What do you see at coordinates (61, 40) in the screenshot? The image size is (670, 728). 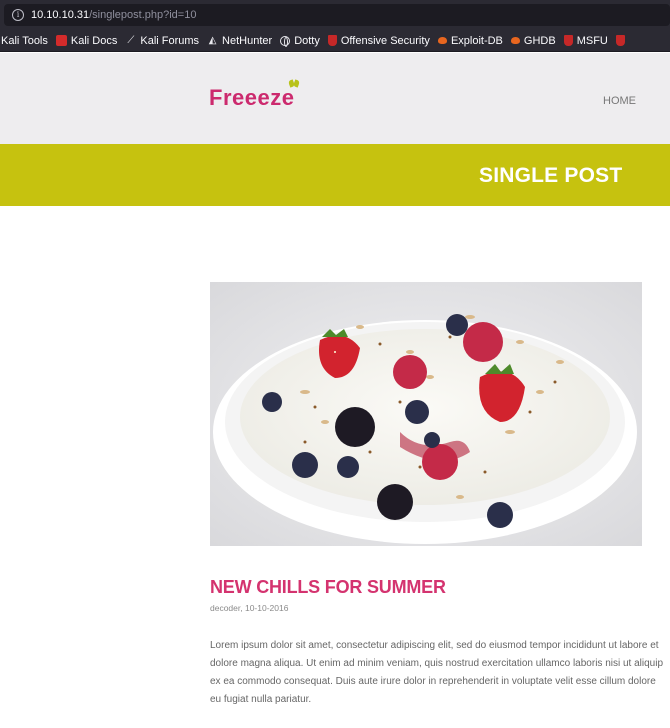 I see `kali-docs-icon` at bounding box center [61, 40].